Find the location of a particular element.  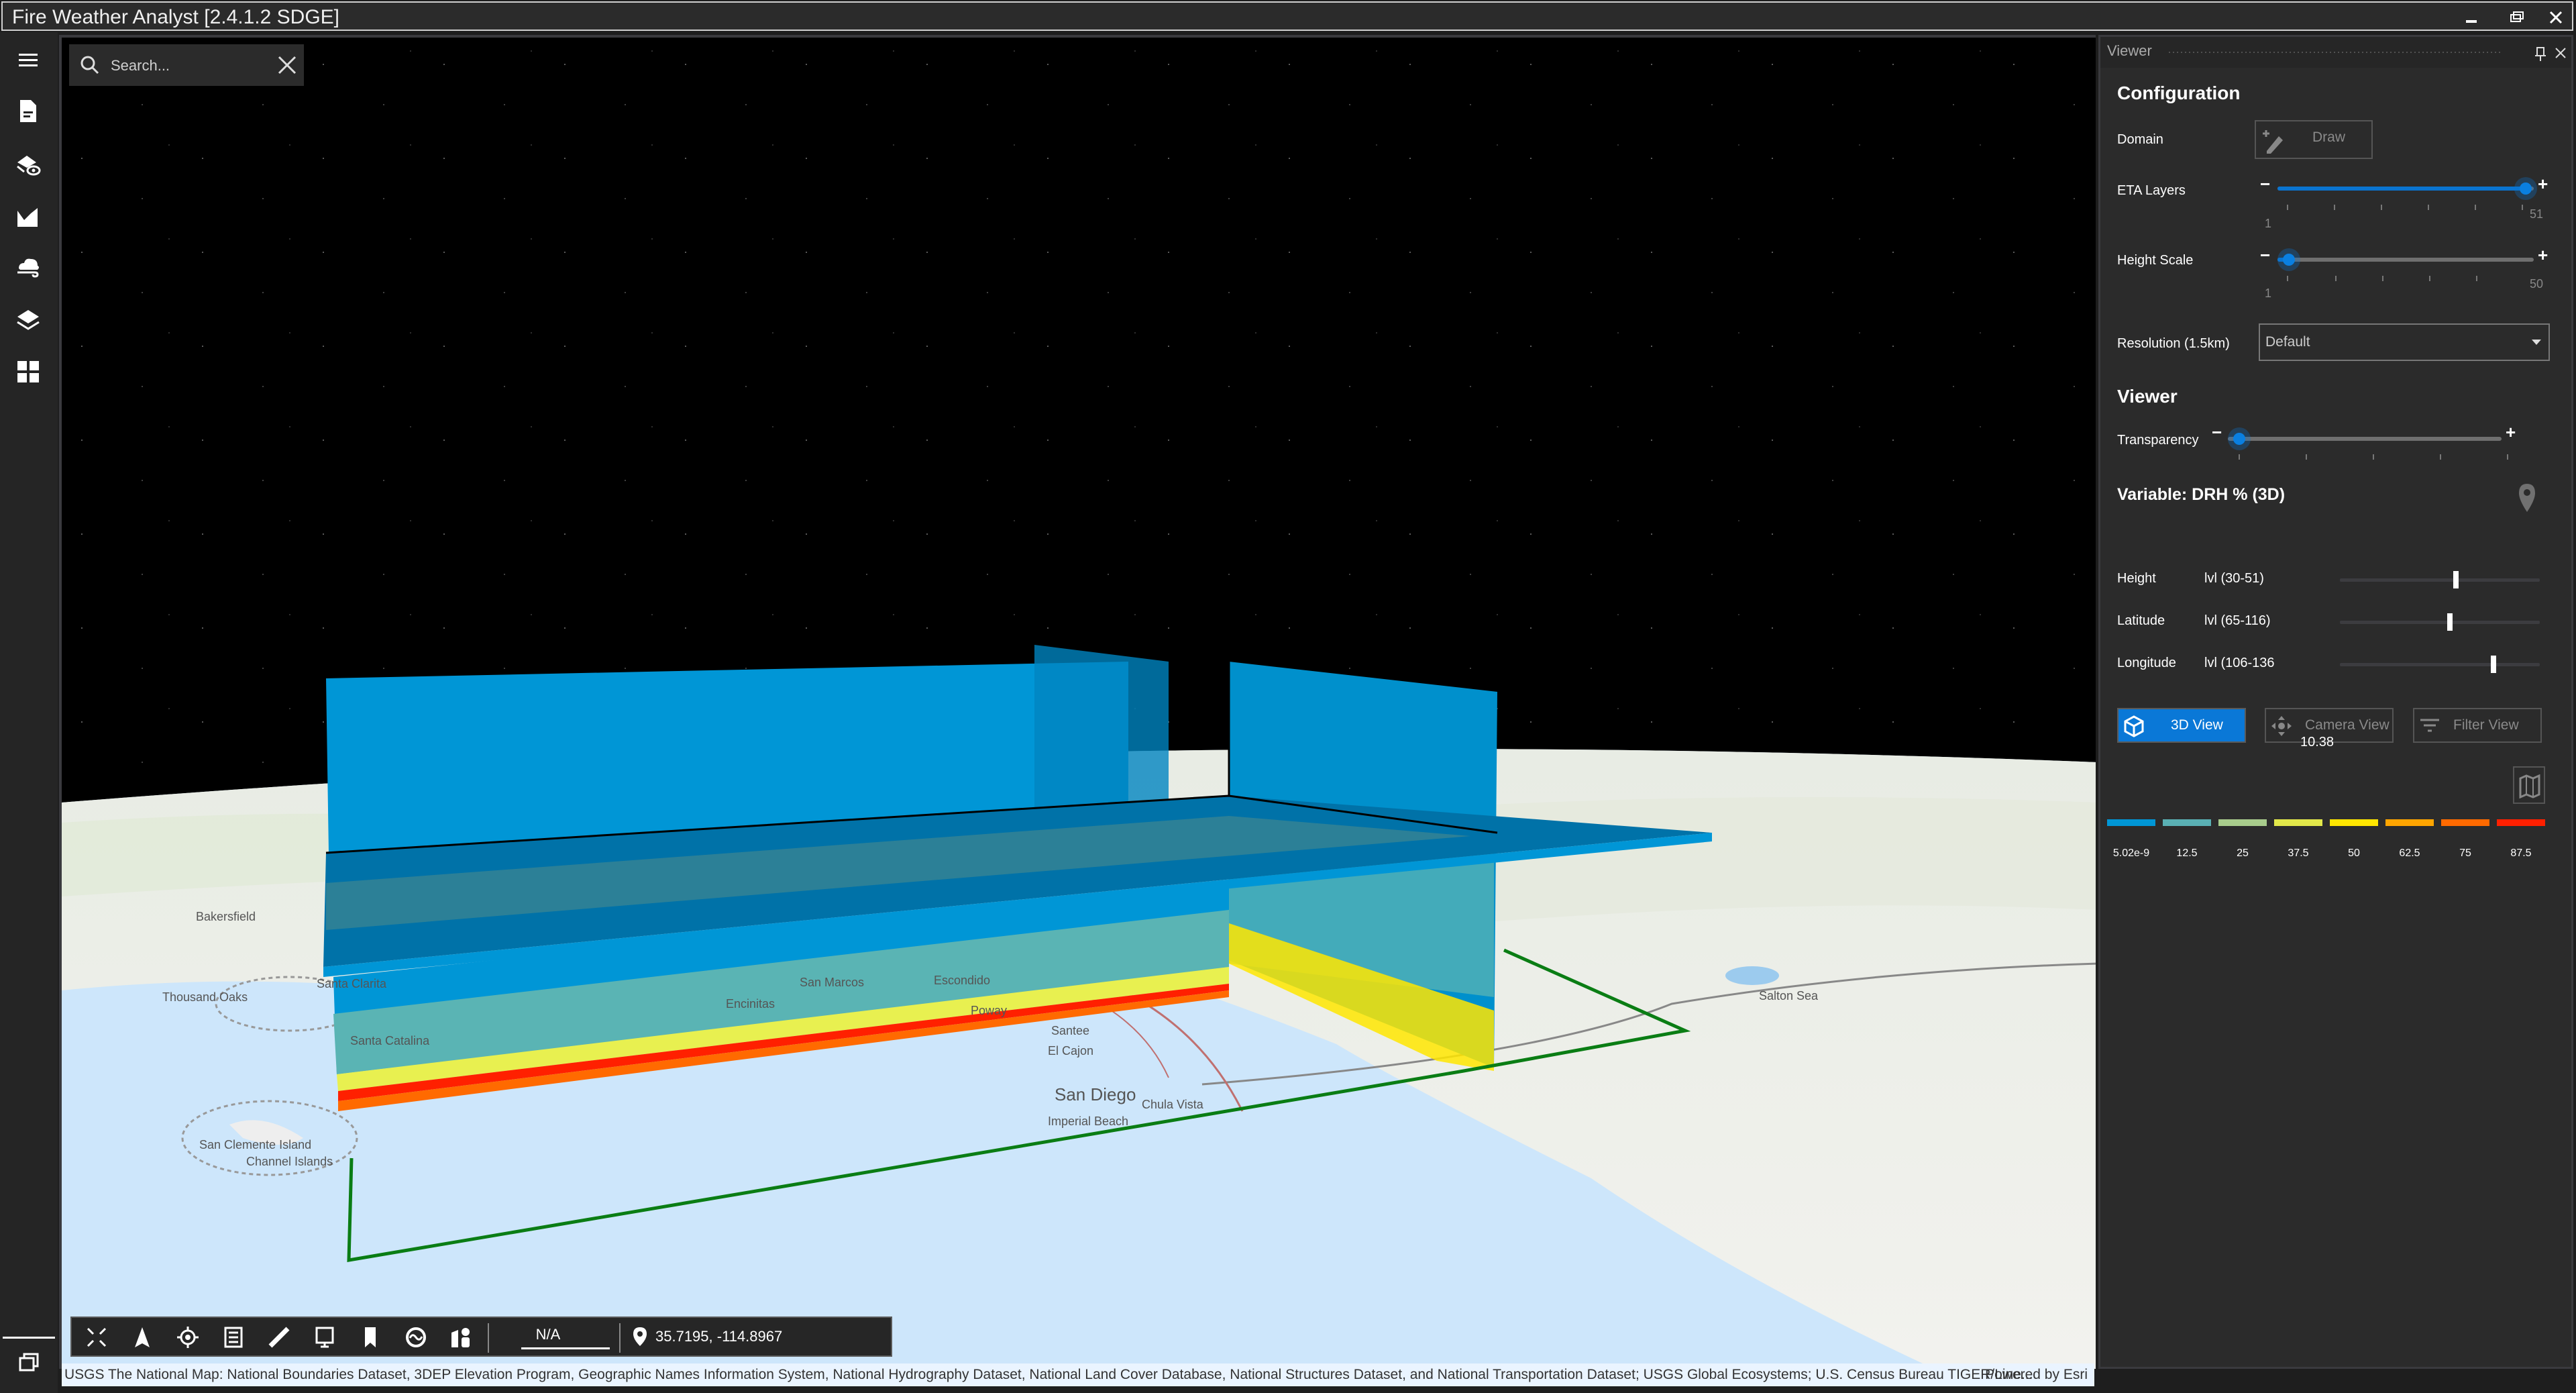

variable-row-range: lvl (65-116) is located at coordinates (2237, 620).